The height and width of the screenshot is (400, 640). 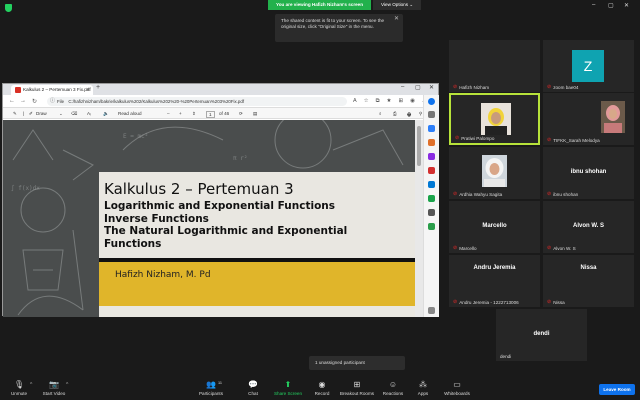 What do you see at coordinates (564, 248) in the screenshot?
I see `participant-name-text: Alvon W. S` at bounding box center [564, 248].